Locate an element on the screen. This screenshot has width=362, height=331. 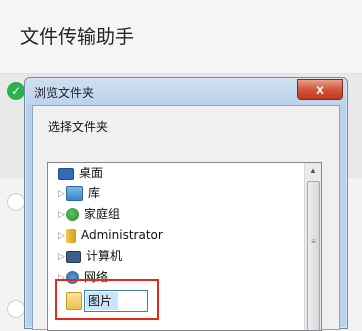
tree-item-label: Administrator is located at coordinates (122, 235).